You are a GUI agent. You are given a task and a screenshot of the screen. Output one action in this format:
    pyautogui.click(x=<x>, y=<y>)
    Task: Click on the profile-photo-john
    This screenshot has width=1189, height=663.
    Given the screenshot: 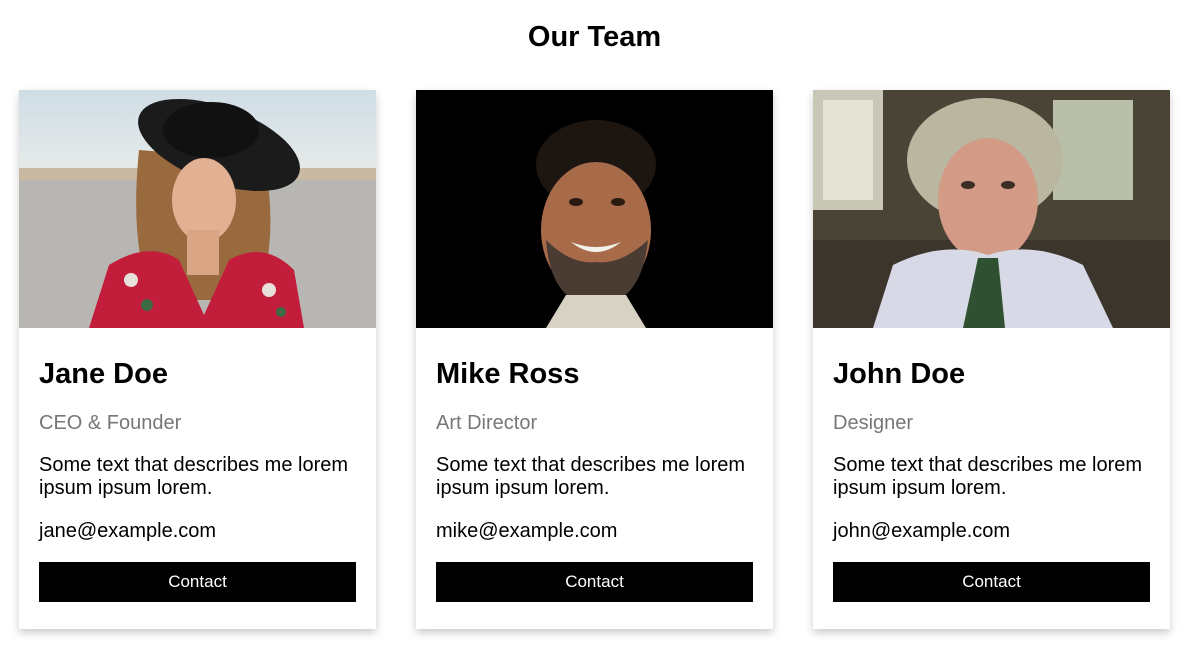 What is the action you would take?
    pyautogui.click(x=991, y=209)
    